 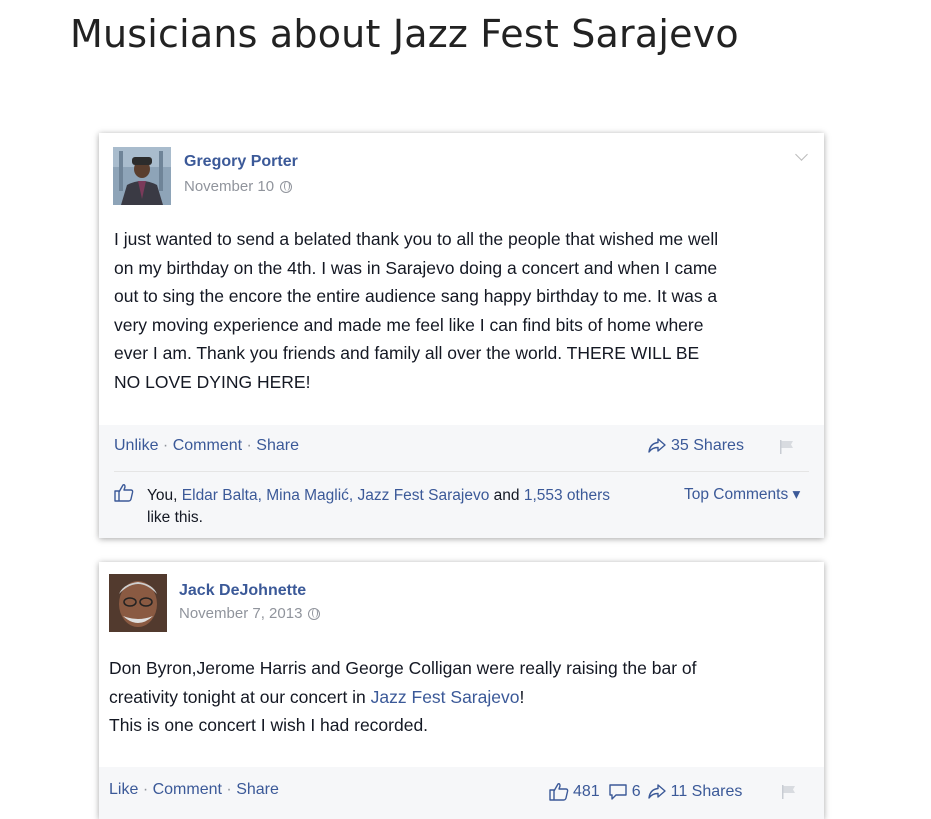 I want to click on likes-and: and, so click(x=506, y=495).